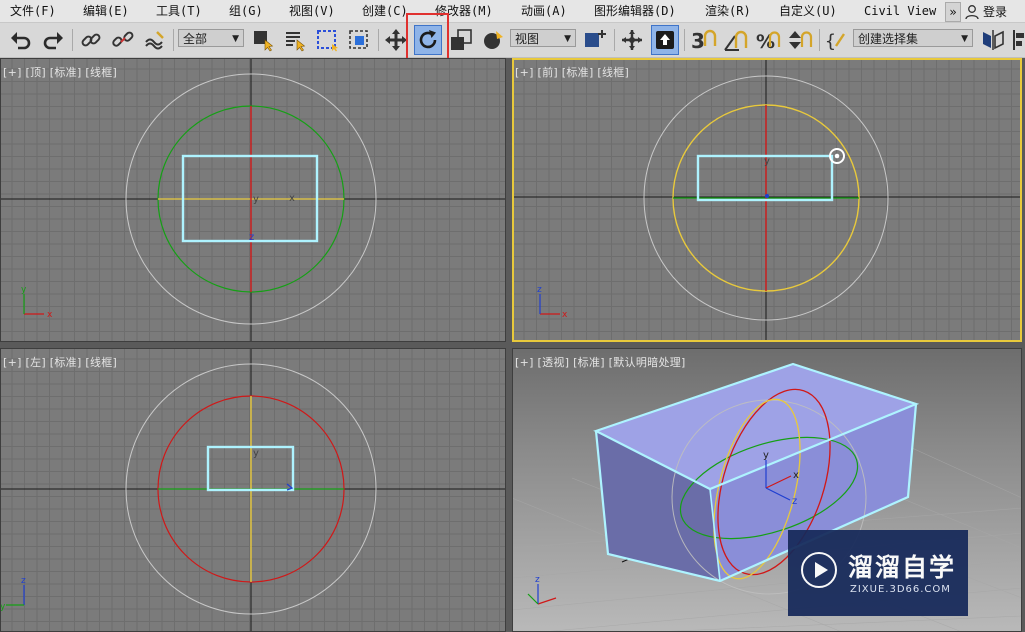 This screenshot has width=1025, height=632. I want to click on watermark-title: 溜溜自学, so click(902, 567).